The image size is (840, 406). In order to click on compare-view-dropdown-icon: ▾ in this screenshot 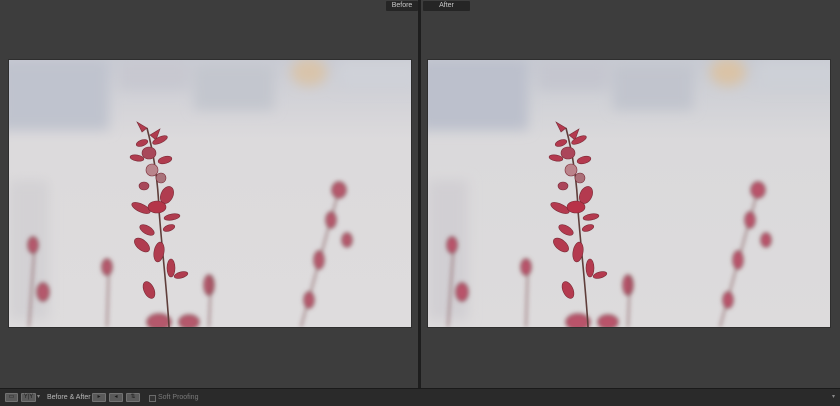, I will do `click(38, 397)`.